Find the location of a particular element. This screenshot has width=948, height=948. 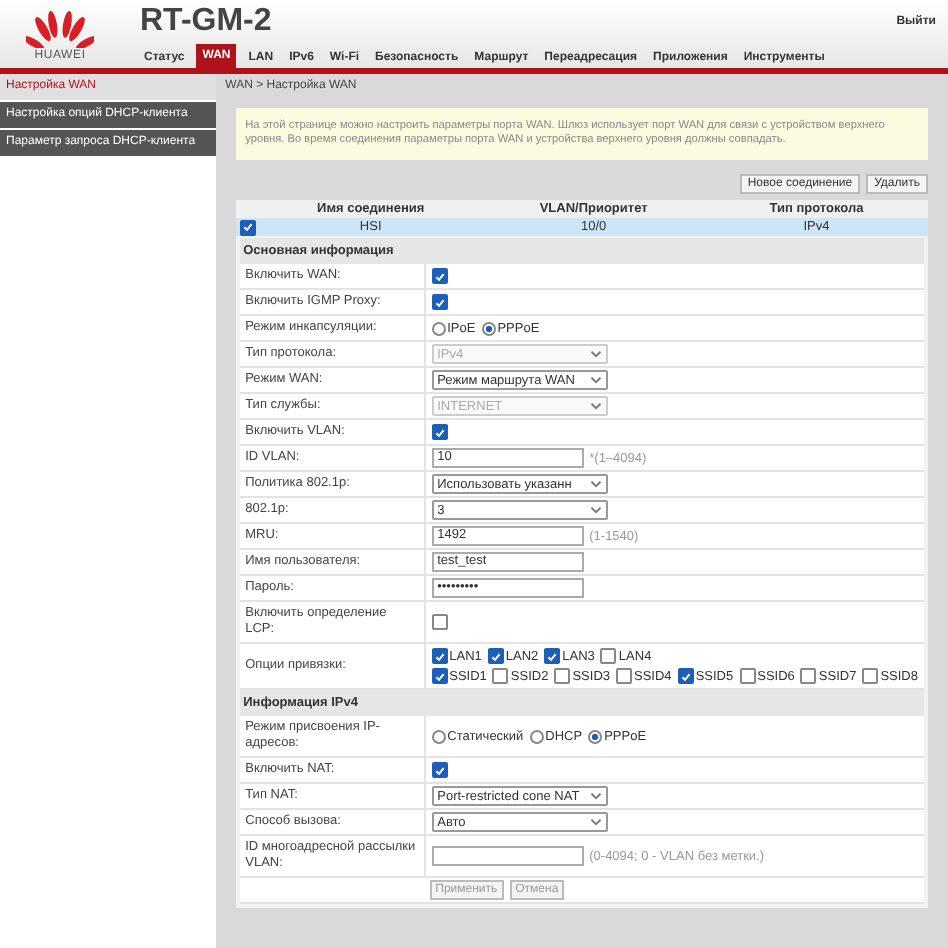

input-field is located at coordinates (507, 856).